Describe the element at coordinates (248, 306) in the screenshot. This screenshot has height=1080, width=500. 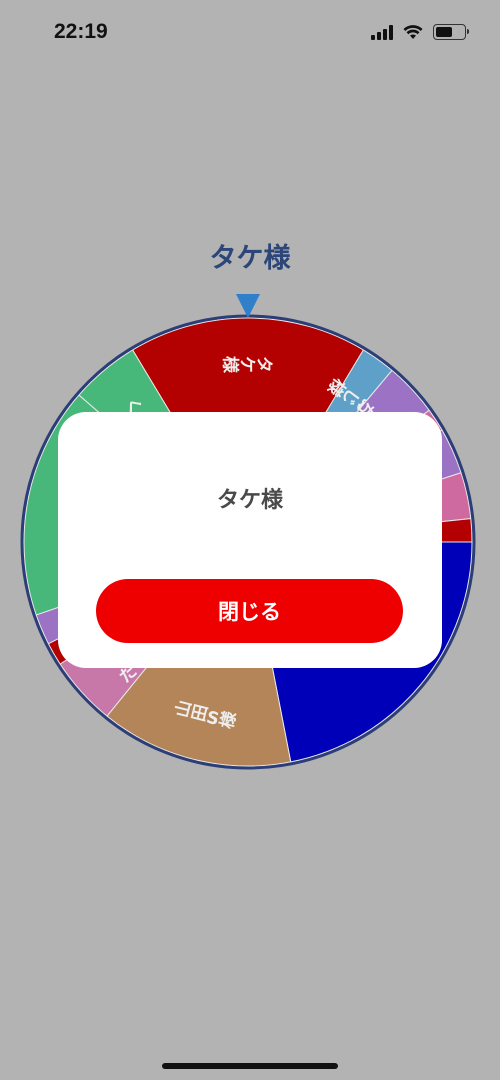
I see `wheel-pointer` at that location.